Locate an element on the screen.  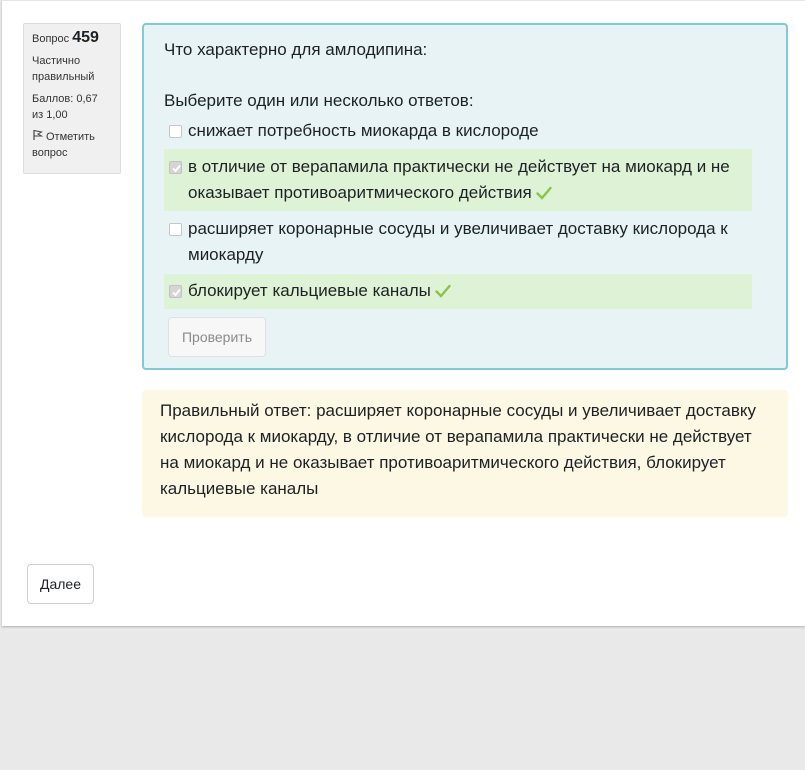
question-label: Вопрос is located at coordinates (51, 39).